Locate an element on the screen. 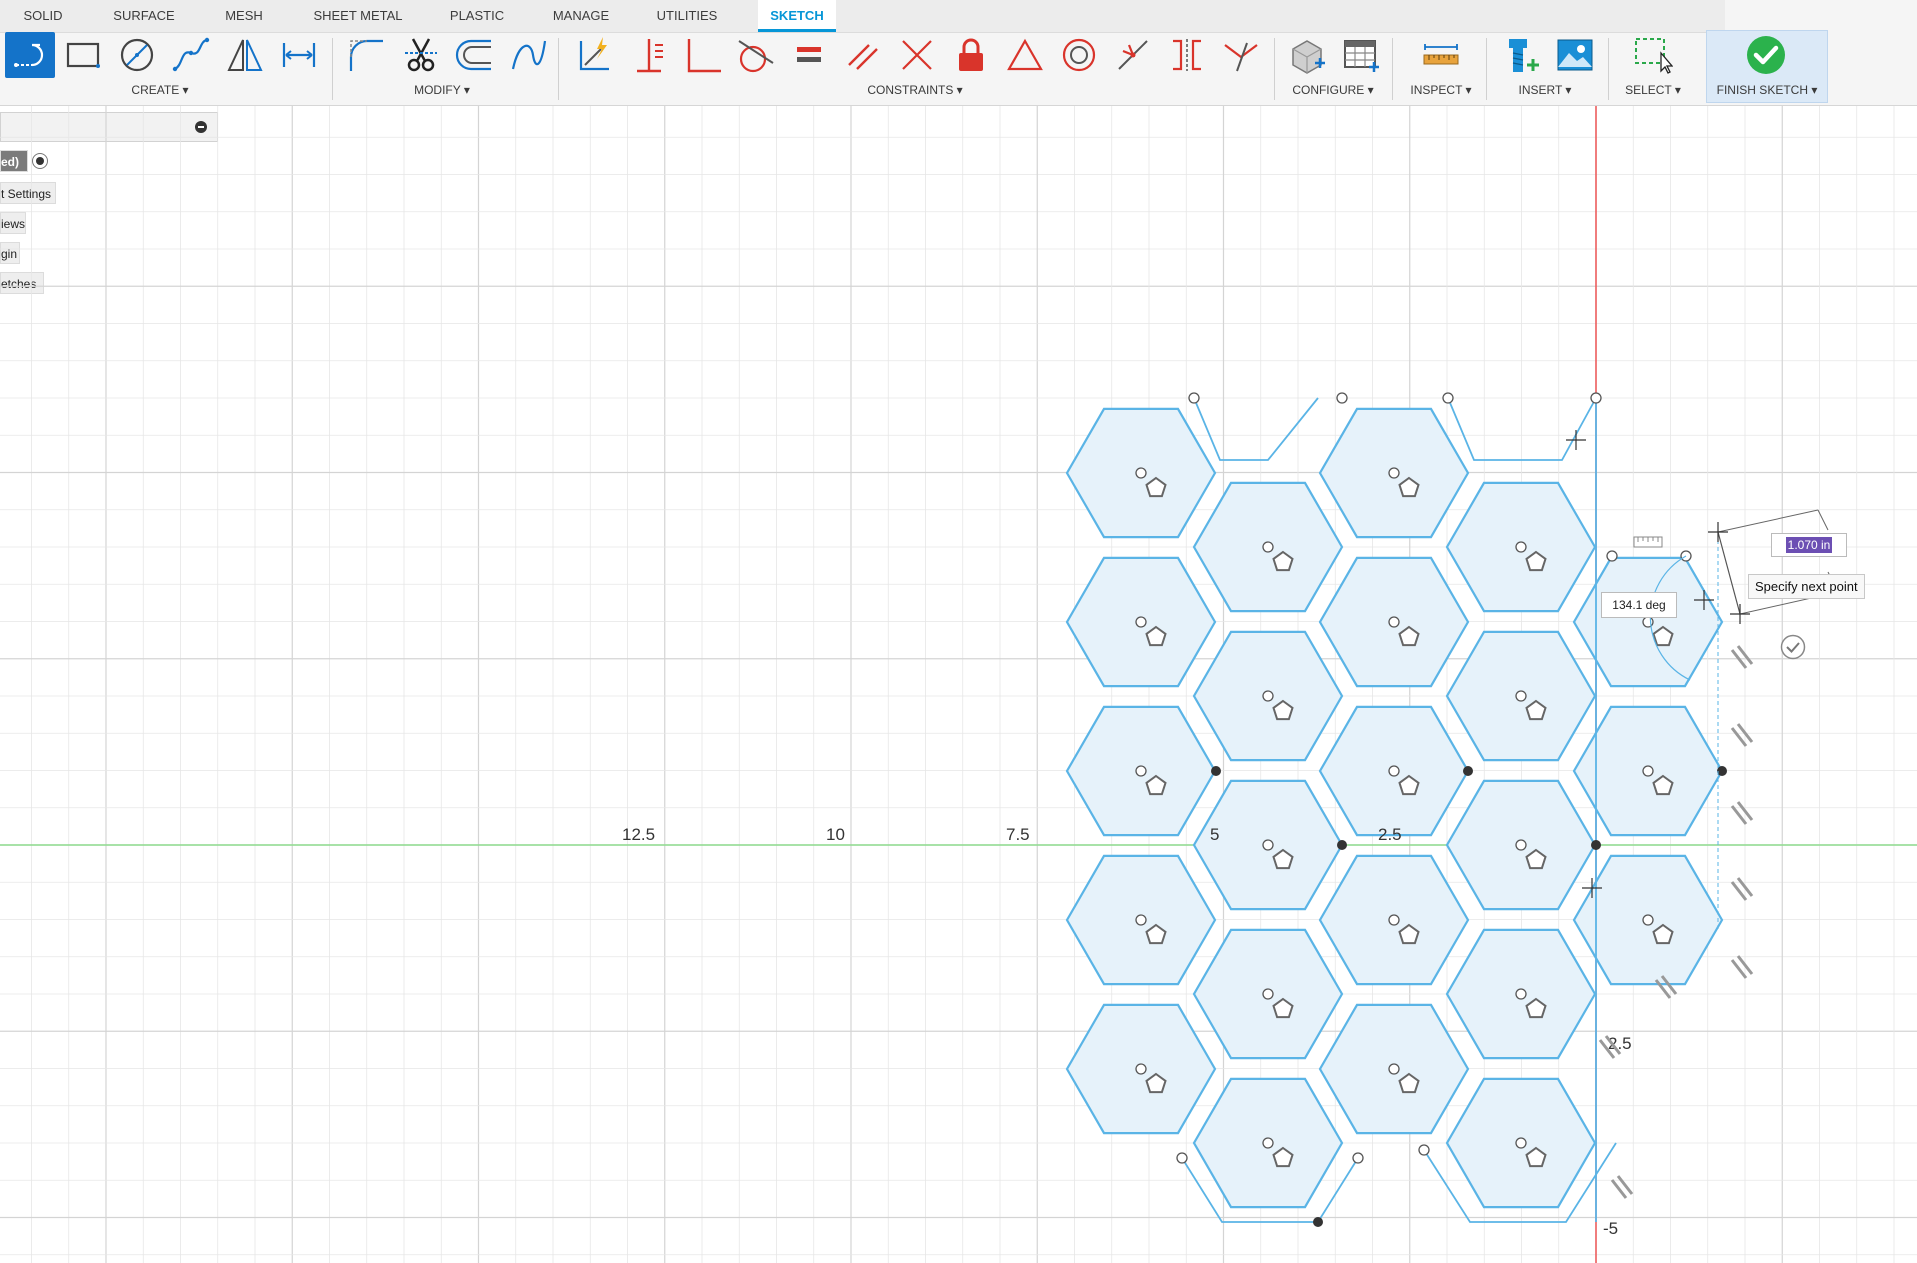 The width and height of the screenshot is (1917, 1263). parallel-tool-button is located at coordinates (863, 55).